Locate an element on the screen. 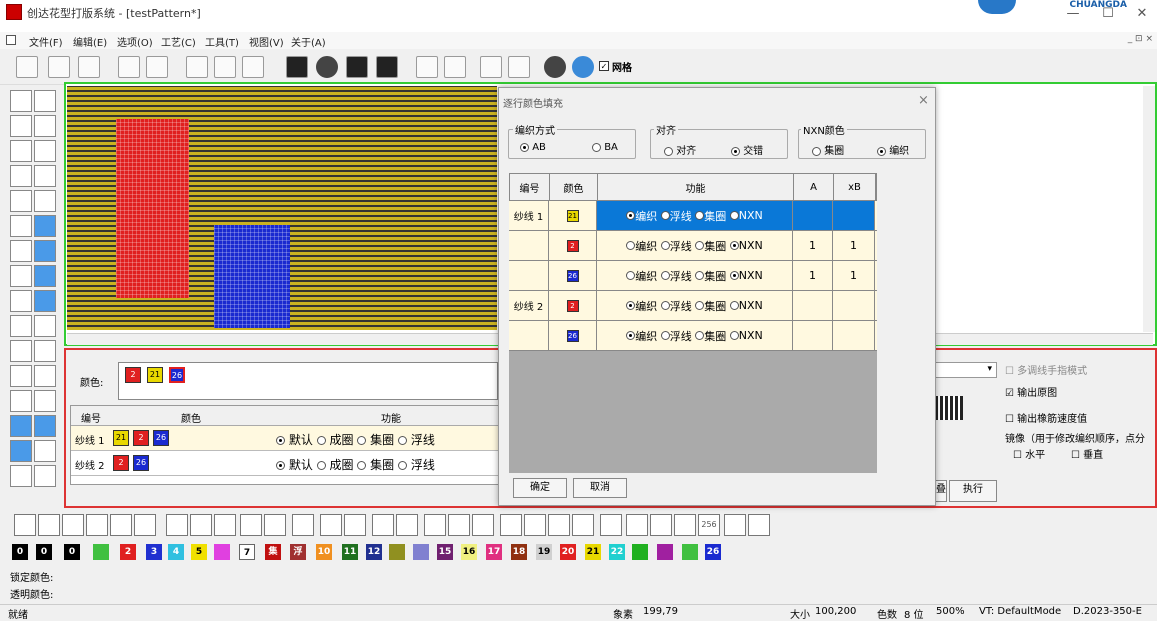  picker-a-icon is located at coordinates (21, 426).